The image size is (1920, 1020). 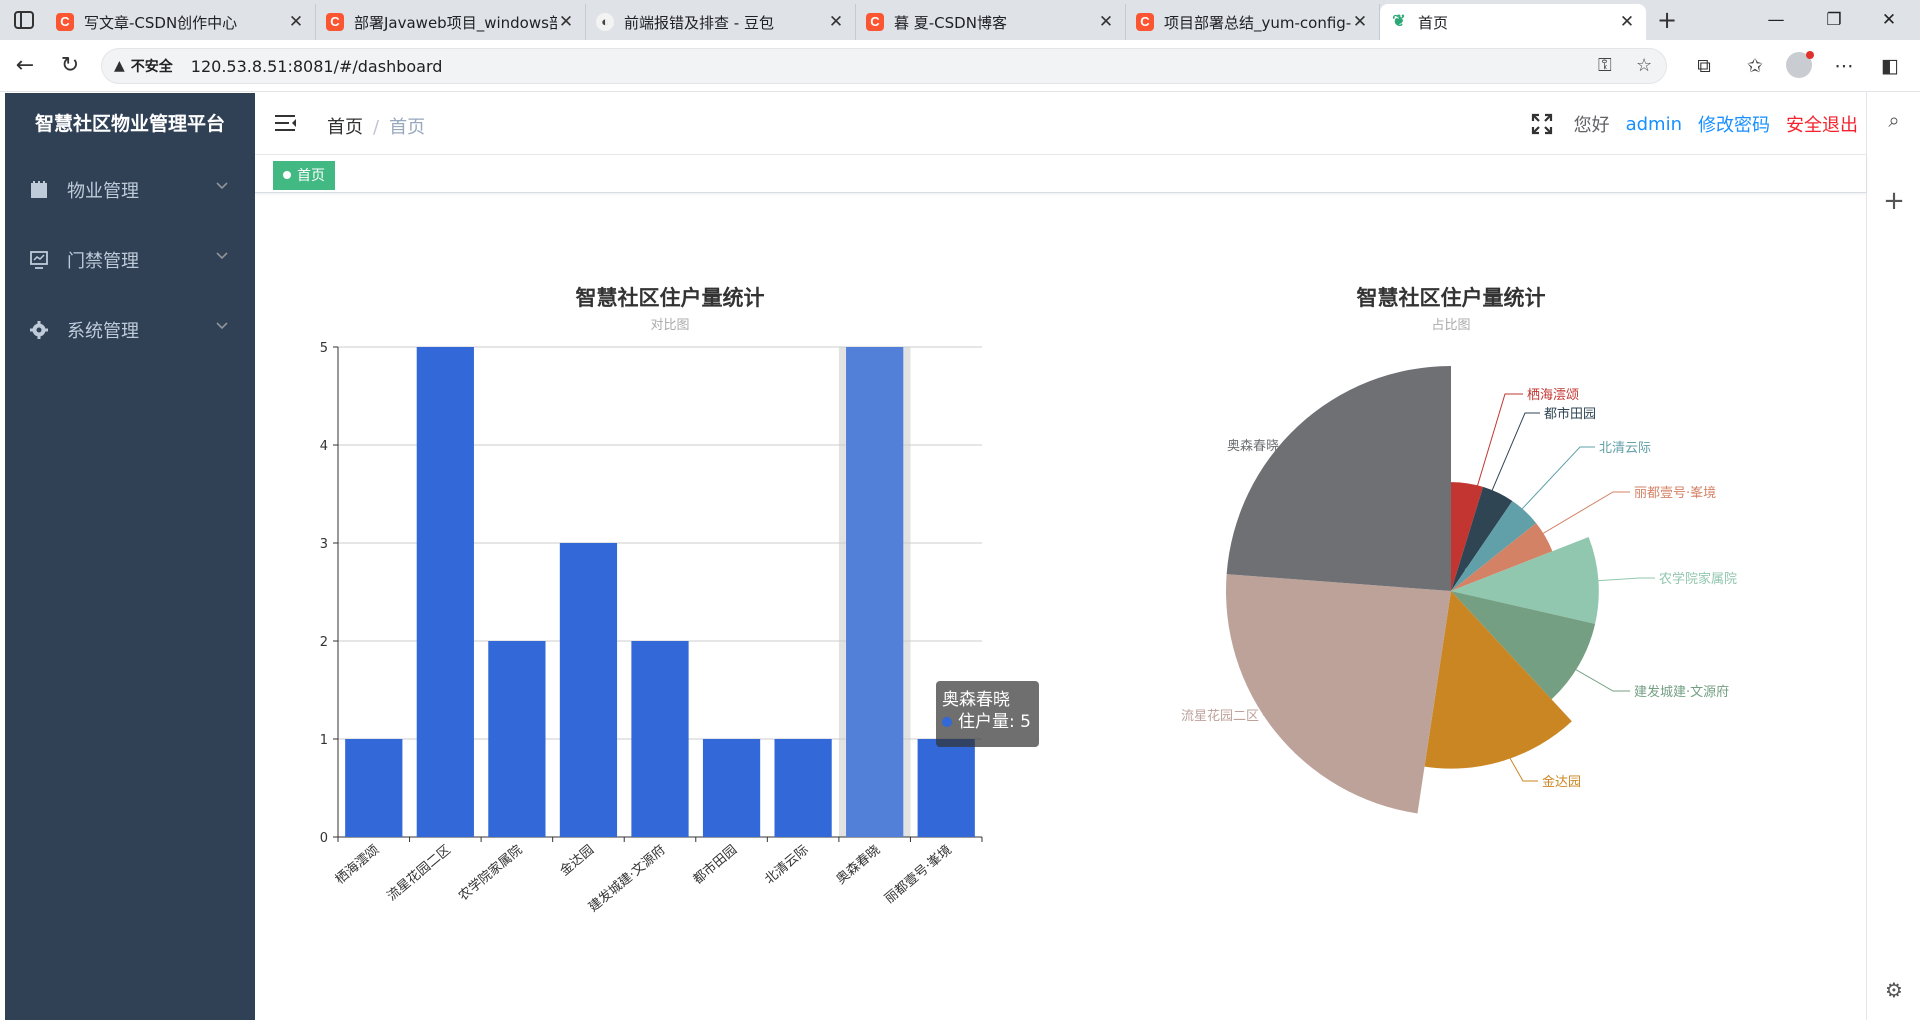 What do you see at coordinates (357, 865) in the screenshot?
I see `x-tick-label: 栖海澐颂` at bounding box center [357, 865].